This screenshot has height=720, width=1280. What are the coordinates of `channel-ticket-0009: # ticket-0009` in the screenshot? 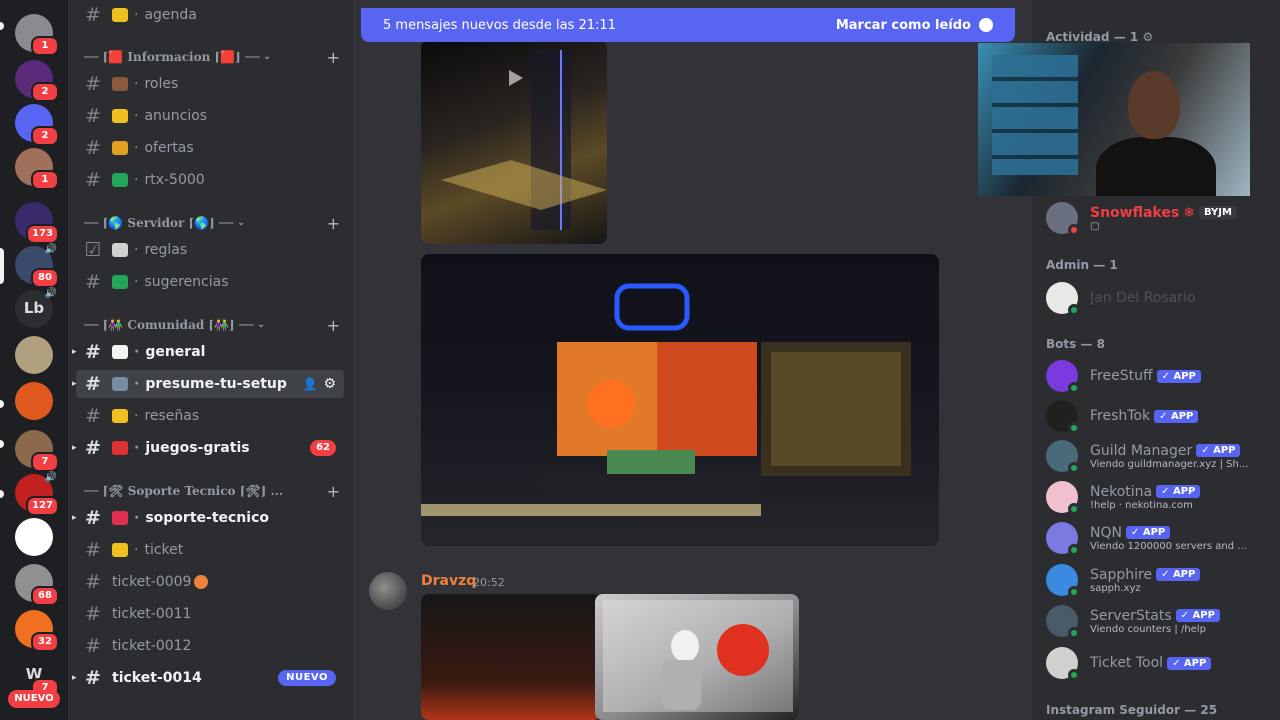 It's located at (210, 582).